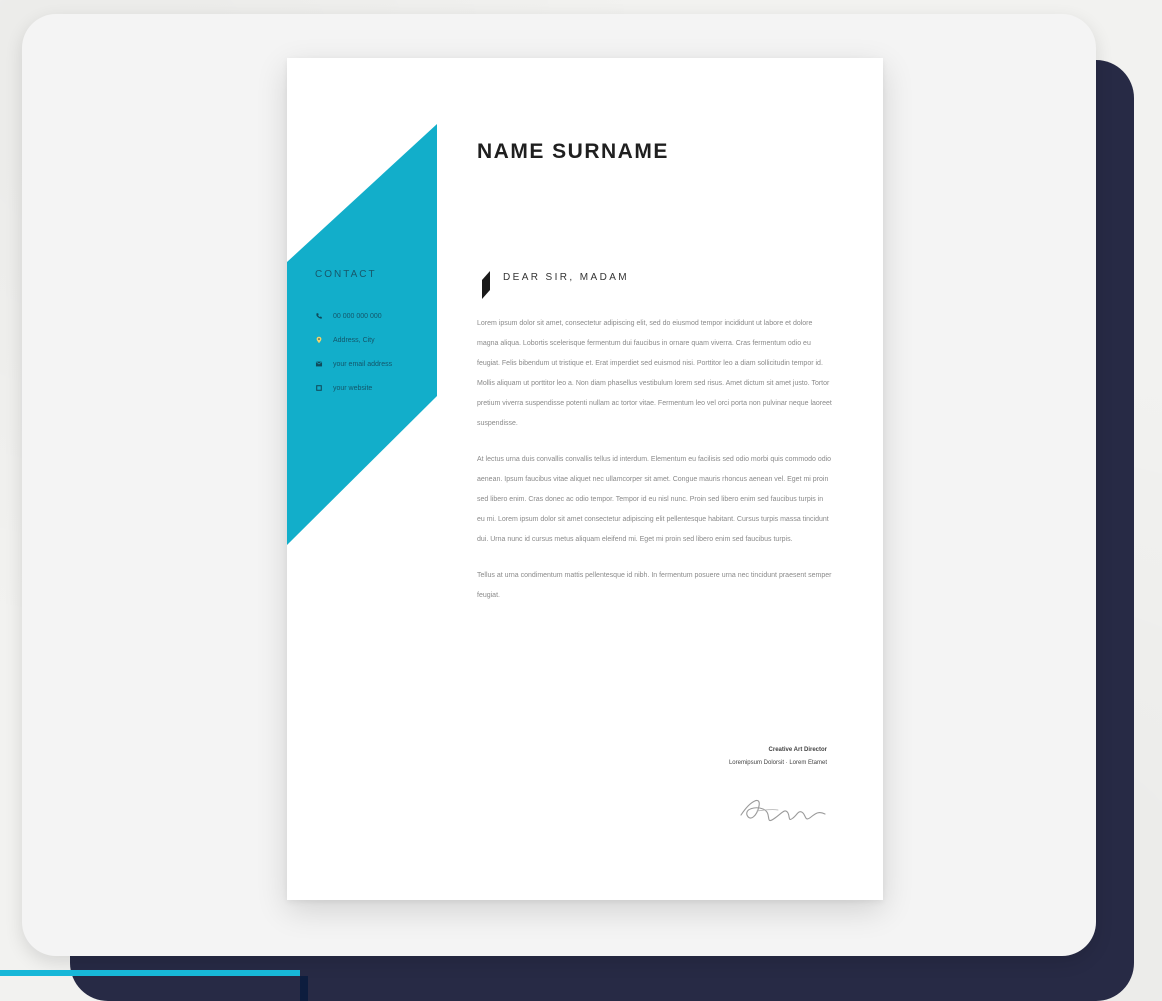 The image size is (1162, 1001). What do you see at coordinates (319, 388) in the screenshot?
I see `website-icon` at bounding box center [319, 388].